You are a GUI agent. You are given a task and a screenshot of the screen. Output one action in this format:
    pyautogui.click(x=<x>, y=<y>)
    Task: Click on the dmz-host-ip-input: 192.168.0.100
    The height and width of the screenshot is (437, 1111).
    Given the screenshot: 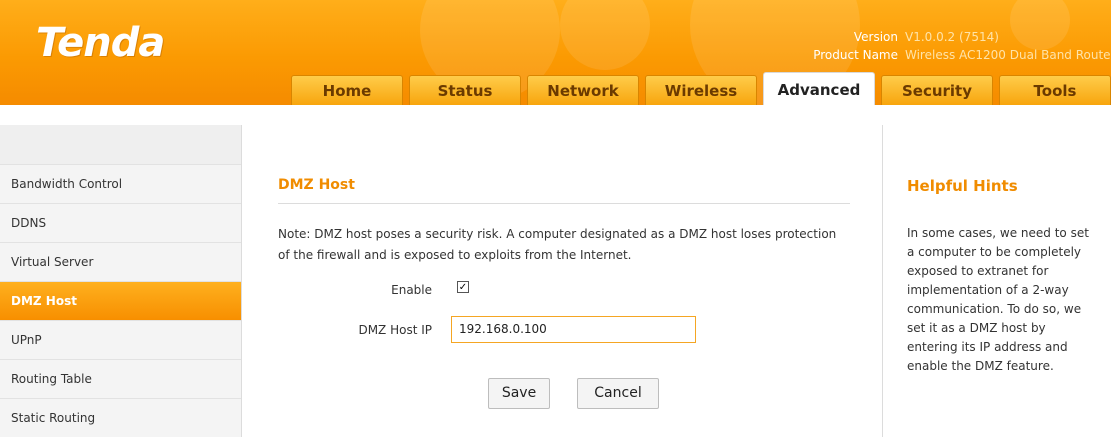 What is the action you would take?
    pyautogui.click(x=573, y=329)
    